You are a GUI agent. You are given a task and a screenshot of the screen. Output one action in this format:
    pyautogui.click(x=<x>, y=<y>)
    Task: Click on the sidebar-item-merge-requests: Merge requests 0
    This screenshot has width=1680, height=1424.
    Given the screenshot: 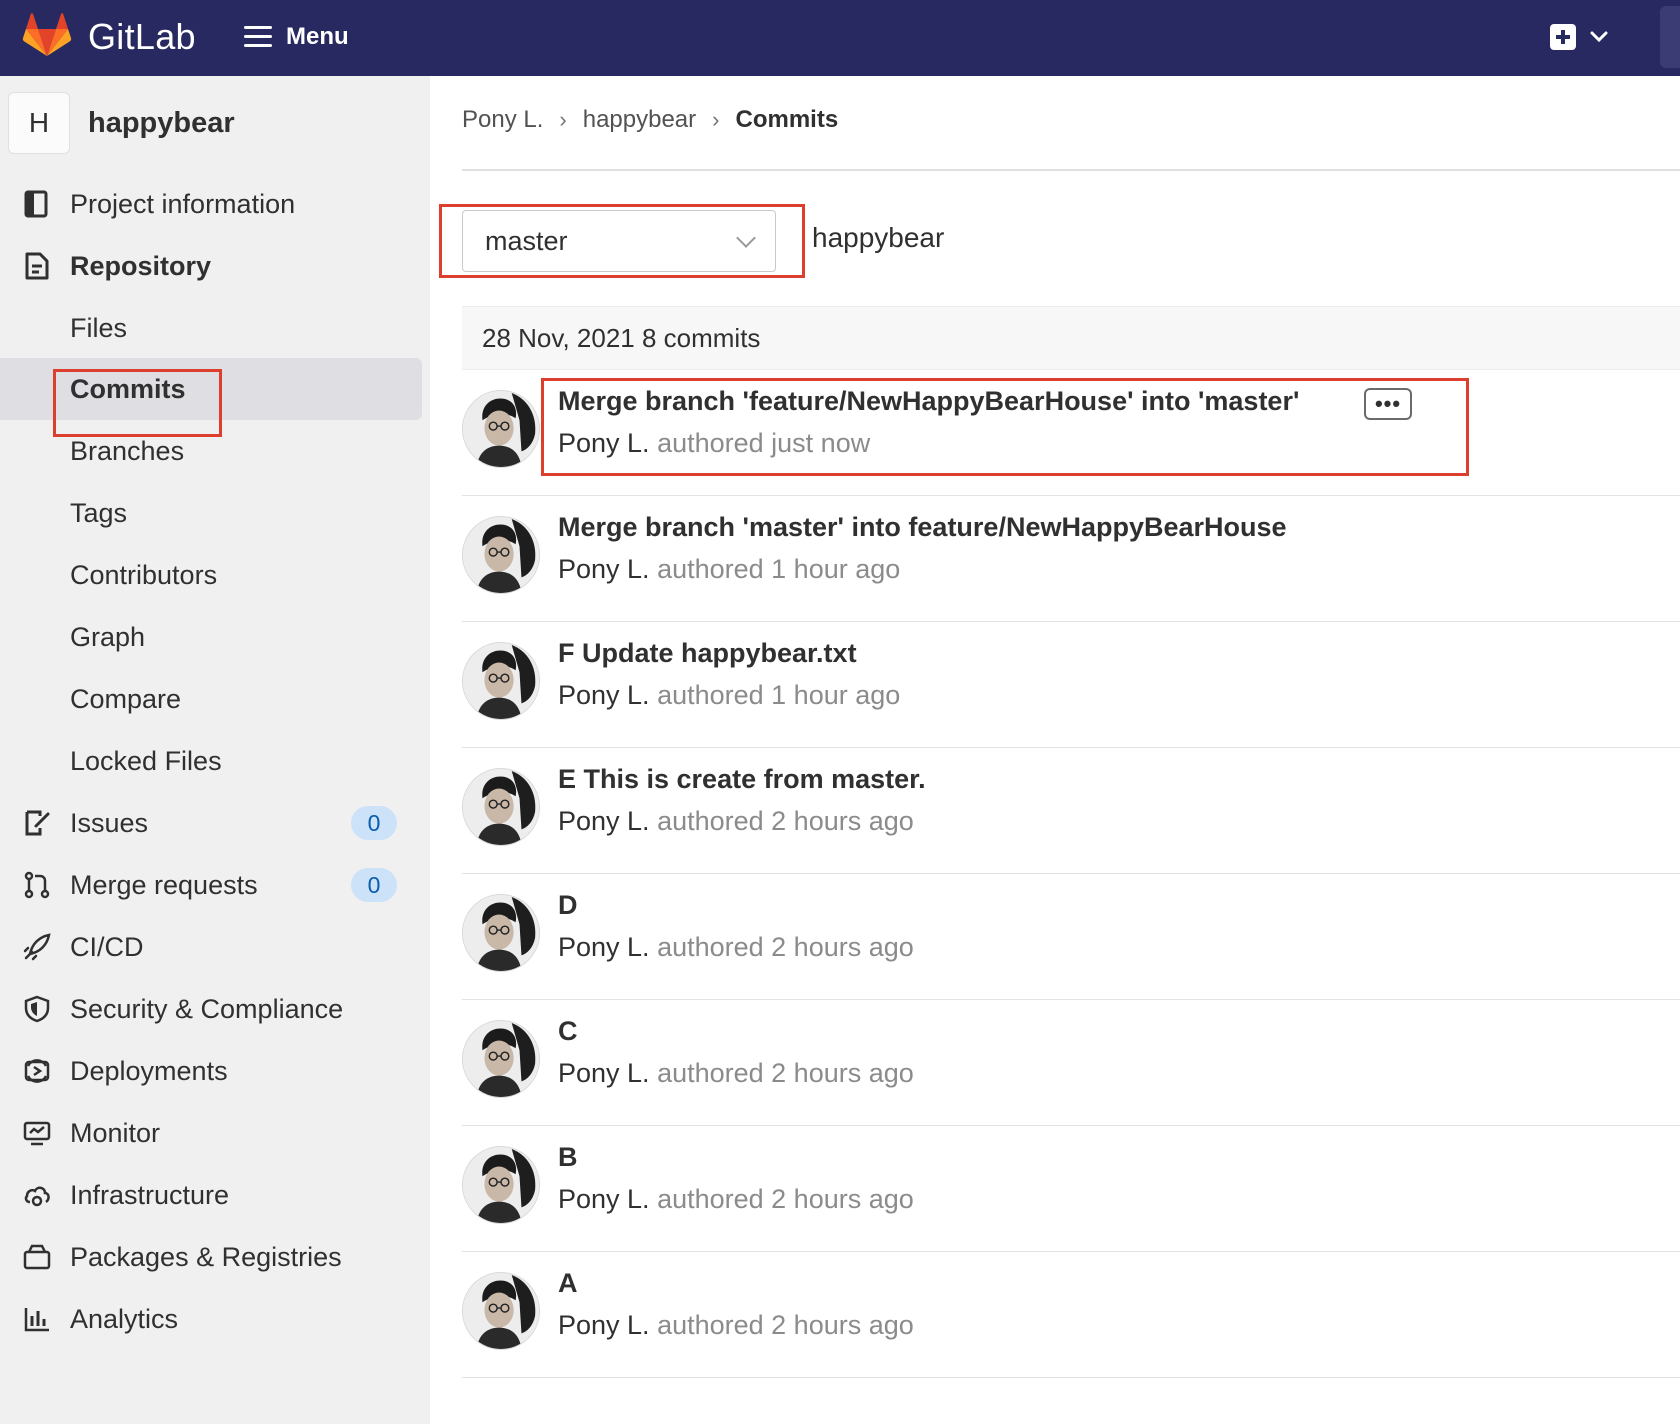 What is the action you would take?
    pyautogui.click(x=211, y=885)
    